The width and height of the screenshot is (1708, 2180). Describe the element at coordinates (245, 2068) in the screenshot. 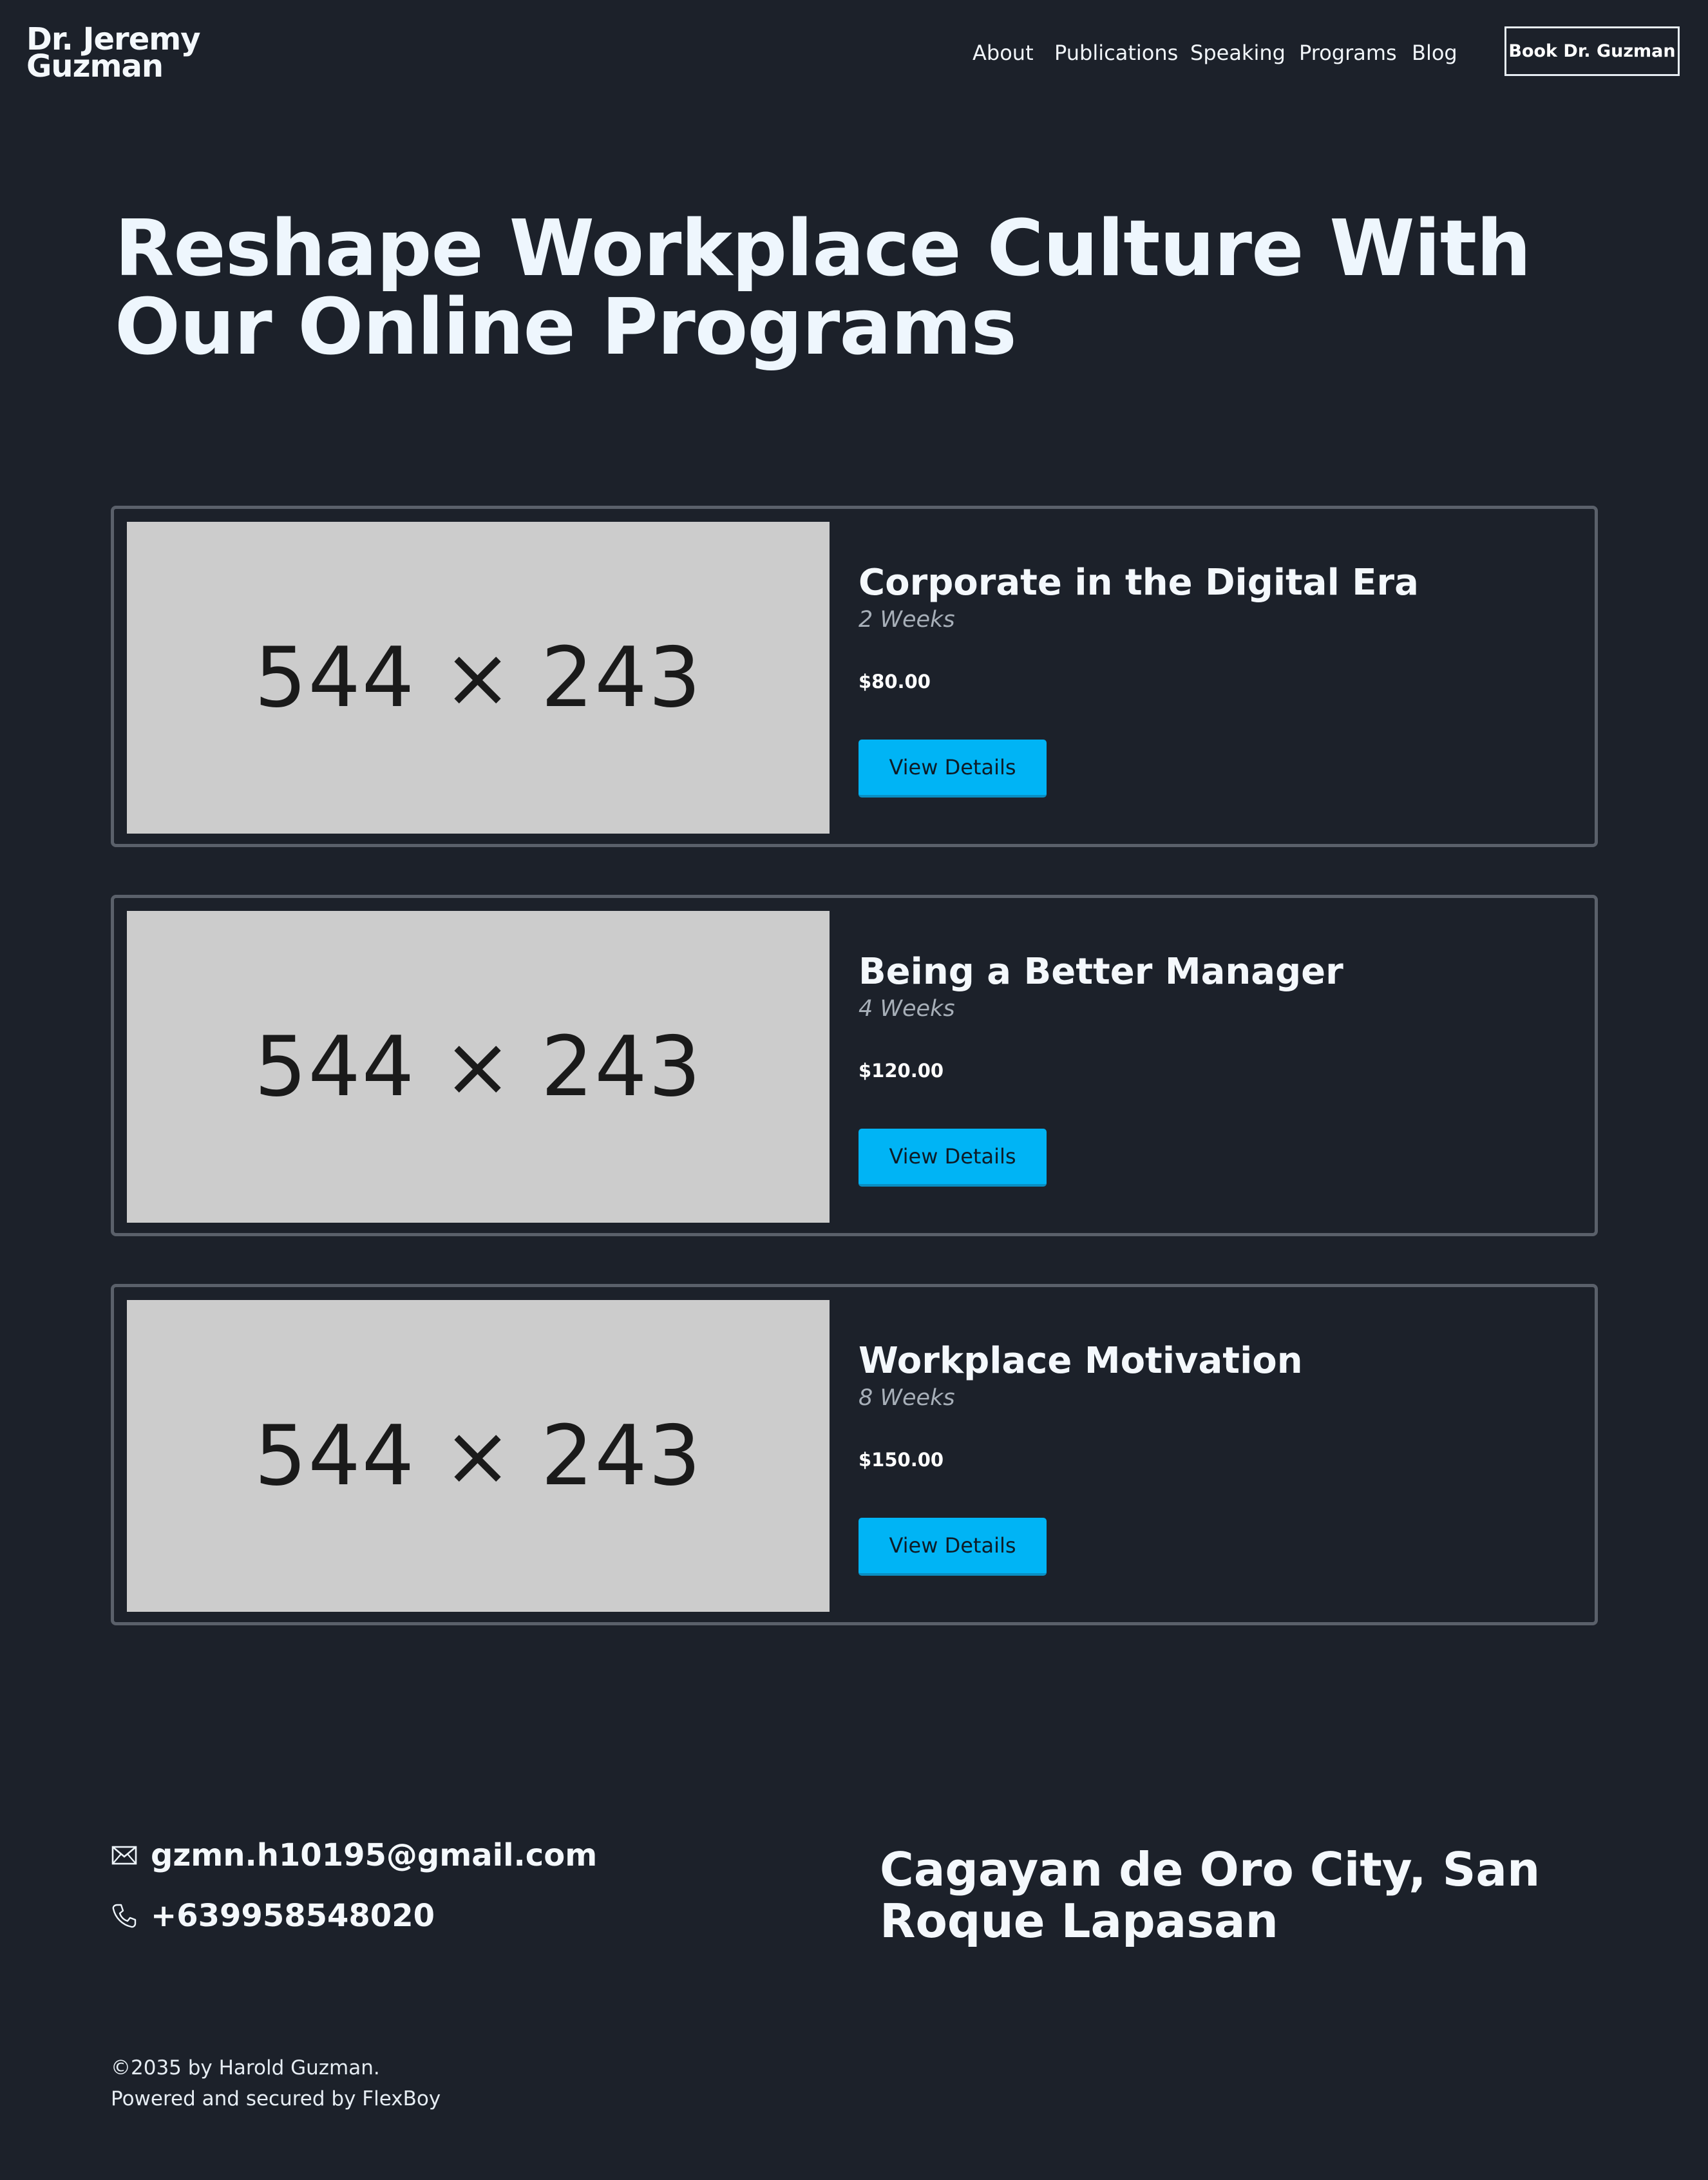

I see `copyright-text: ©2035 by Harold Guzman.` at that location.